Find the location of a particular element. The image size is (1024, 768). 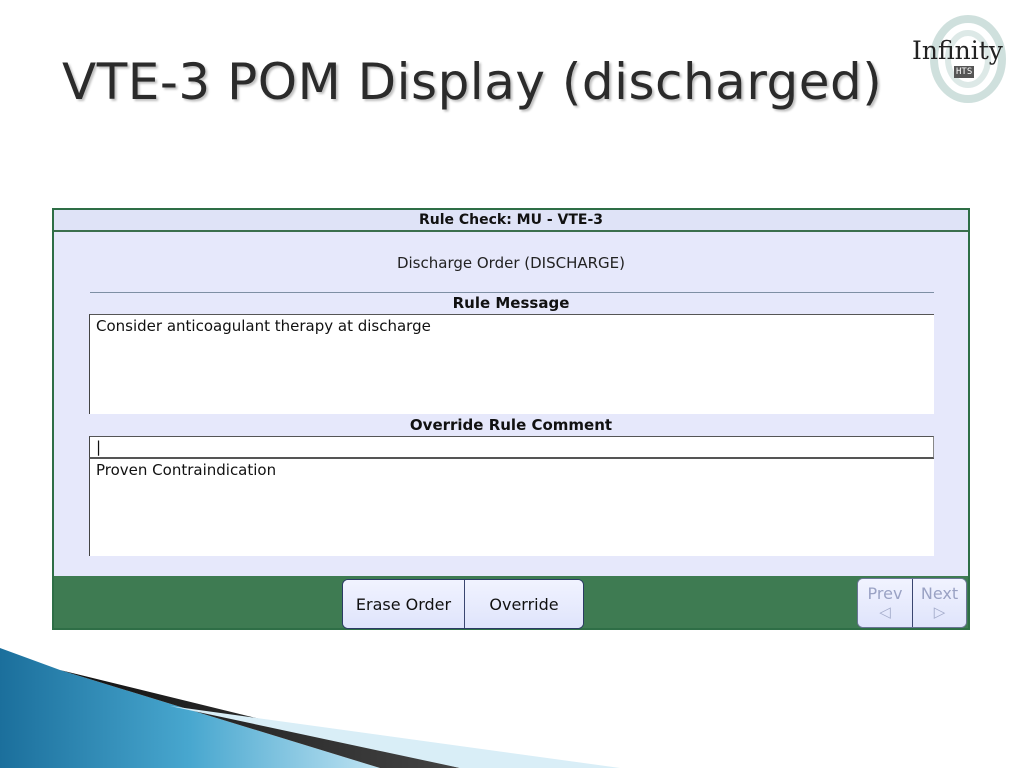

order-name: Discharge Order (DISCHARGE) is located at coordinates (511, 263).